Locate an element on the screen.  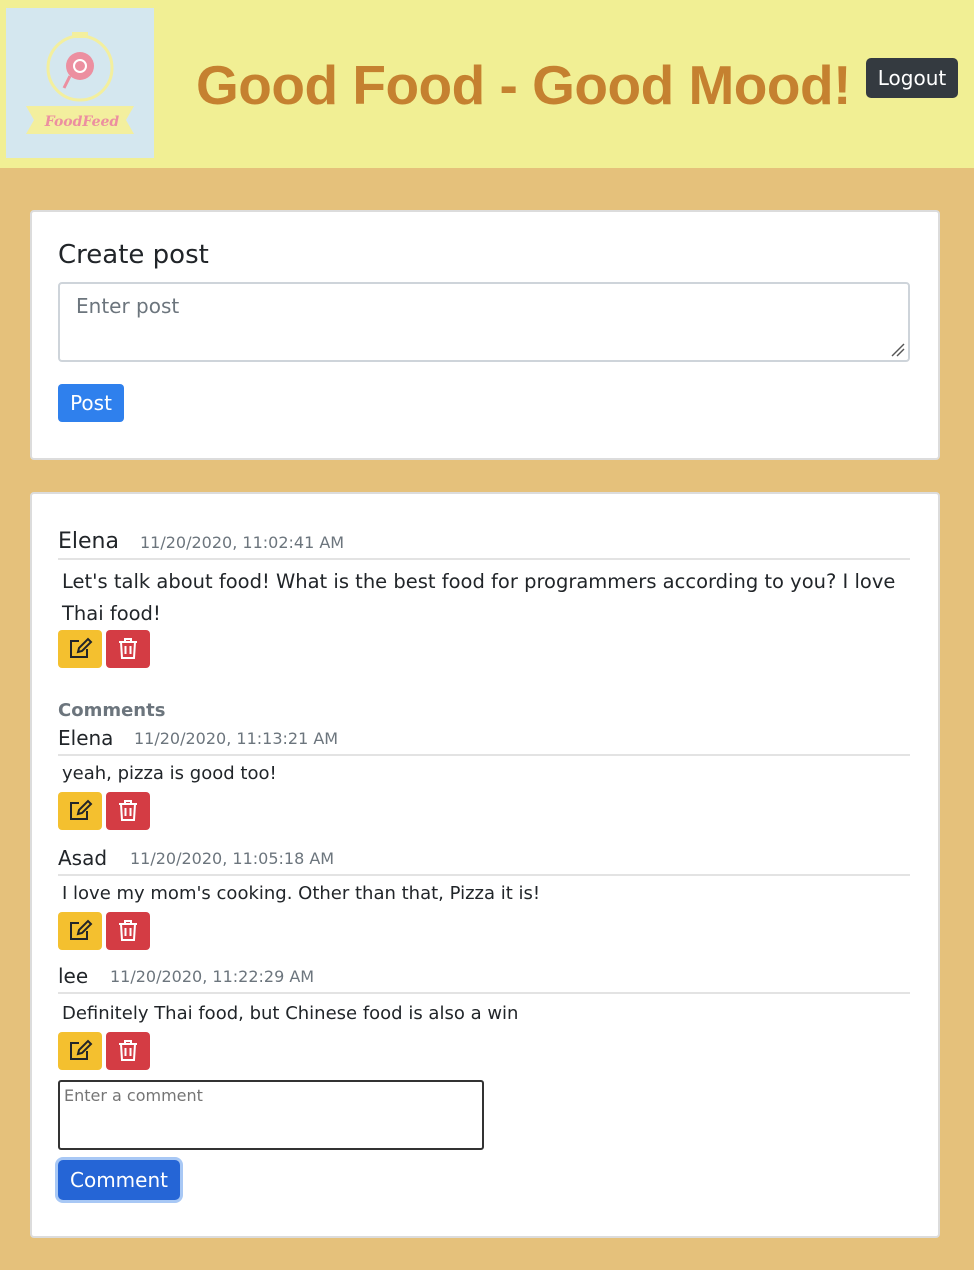
comment-header: Elena 11/20/2020, 11:13:21 AM is located at coordinates (484, 740).